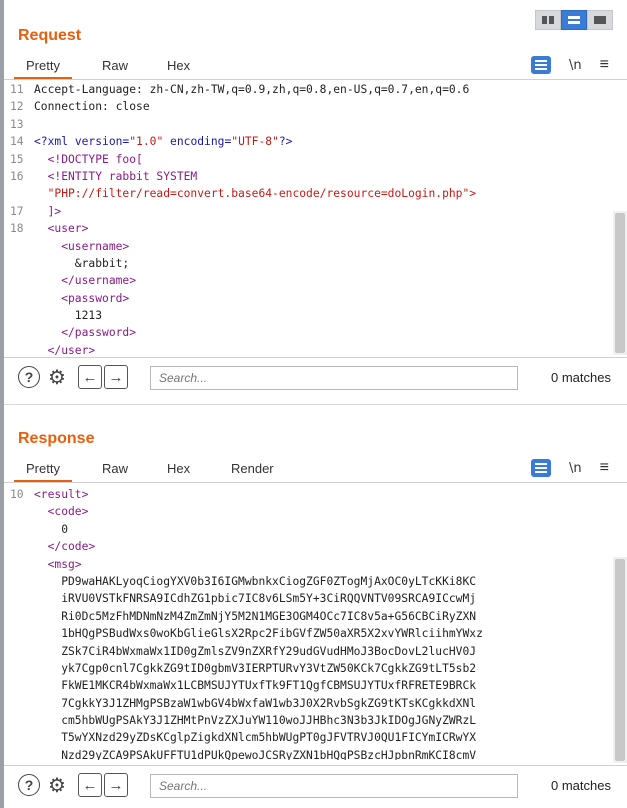 The image size is (627, 808). Describe the element at coordinates (178, 468) in the screenshot. I see `response-tab-hex: Hex` at that location.